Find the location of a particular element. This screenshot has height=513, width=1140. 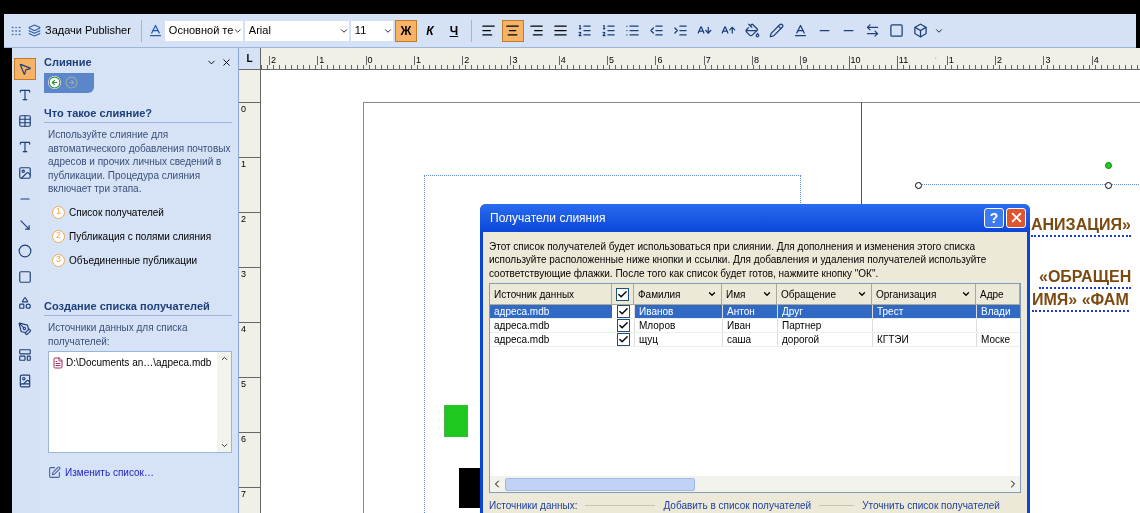

format-button: Ч is located at coordinates (453, 30).